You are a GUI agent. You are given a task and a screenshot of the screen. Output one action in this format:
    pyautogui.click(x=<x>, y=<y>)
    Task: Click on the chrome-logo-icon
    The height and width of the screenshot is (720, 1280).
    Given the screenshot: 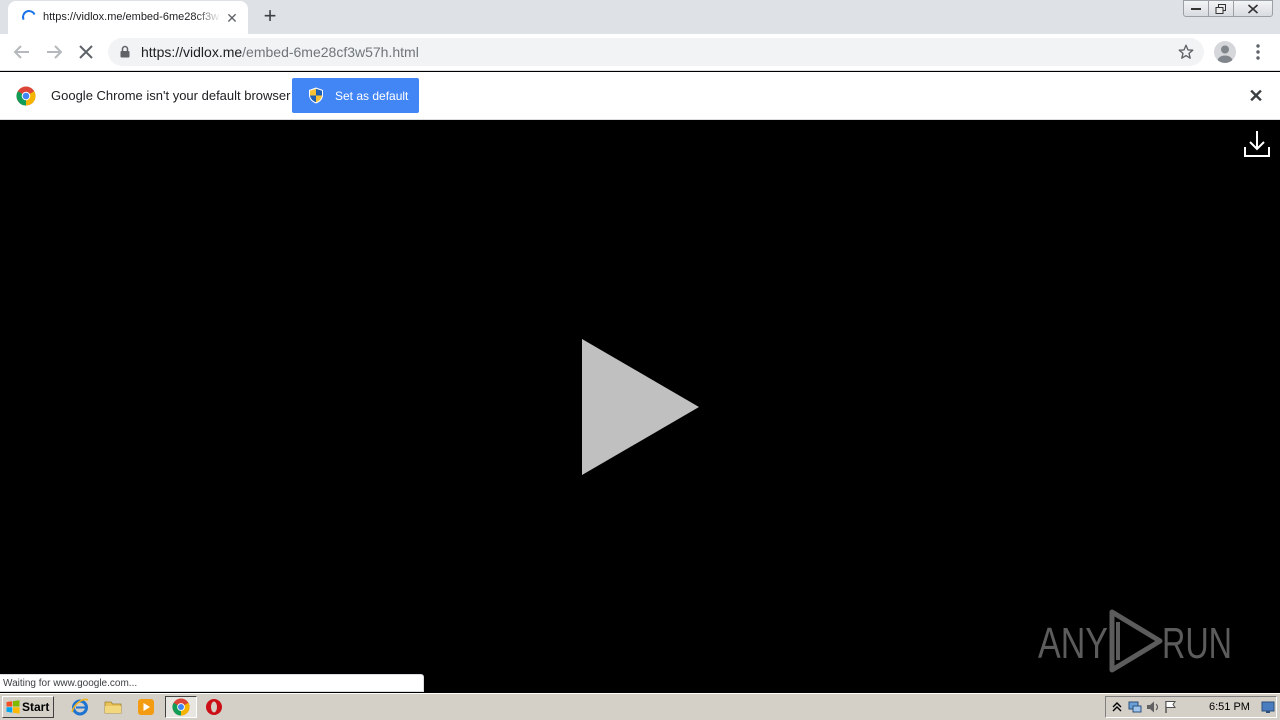 What is the action you would take?
    pyautogui.click(x=26, y=96)
    